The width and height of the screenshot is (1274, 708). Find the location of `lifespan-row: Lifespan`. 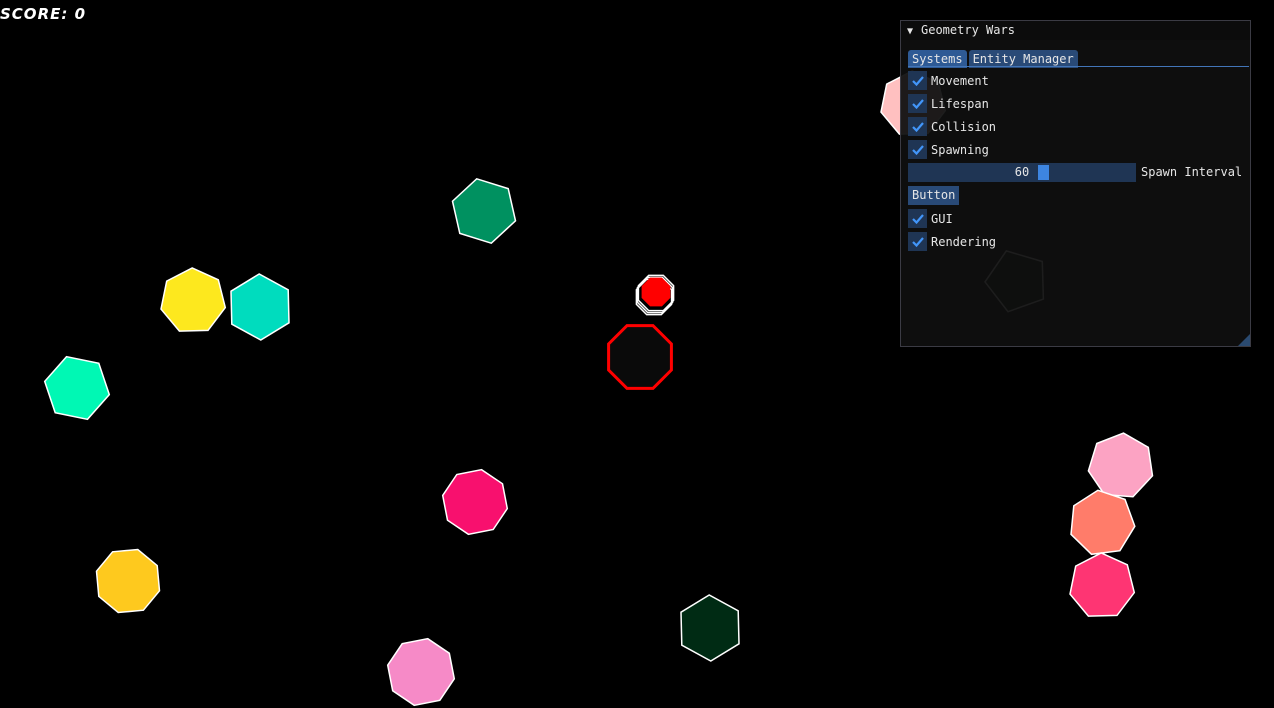

lifespan-row: Lifespan is located at coordinates (948, 103).